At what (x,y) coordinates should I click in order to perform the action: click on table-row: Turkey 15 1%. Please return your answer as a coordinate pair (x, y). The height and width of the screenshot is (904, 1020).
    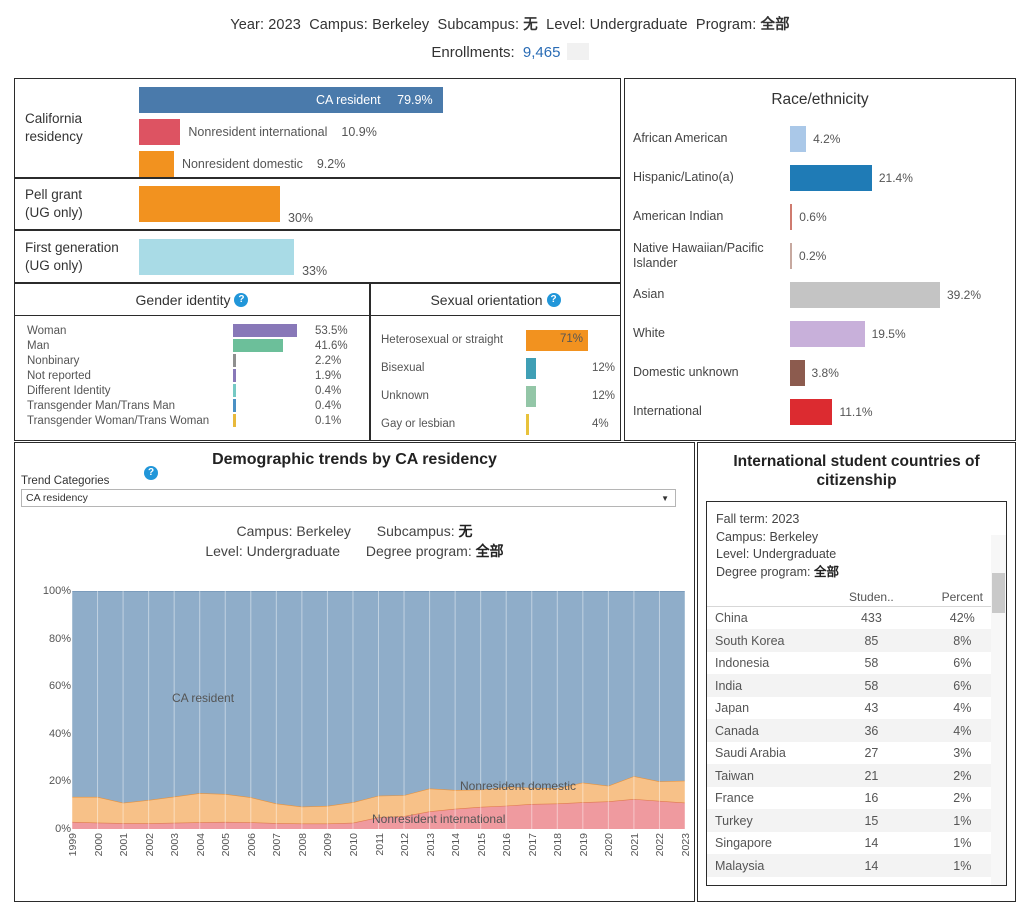
    Looking at the image, I should click on (856, 820).